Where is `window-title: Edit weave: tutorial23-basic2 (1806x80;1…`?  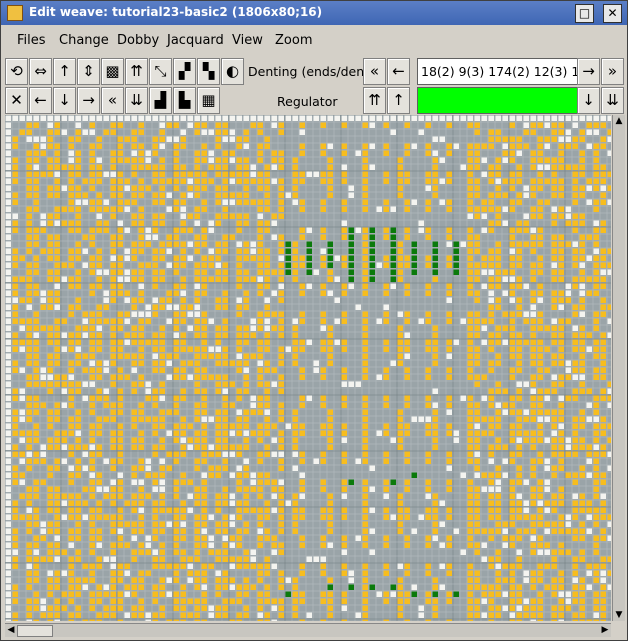
window-title: Edit weave: tutorial23-basic2 (1806x80;1… is located at coordinates (176, 12).